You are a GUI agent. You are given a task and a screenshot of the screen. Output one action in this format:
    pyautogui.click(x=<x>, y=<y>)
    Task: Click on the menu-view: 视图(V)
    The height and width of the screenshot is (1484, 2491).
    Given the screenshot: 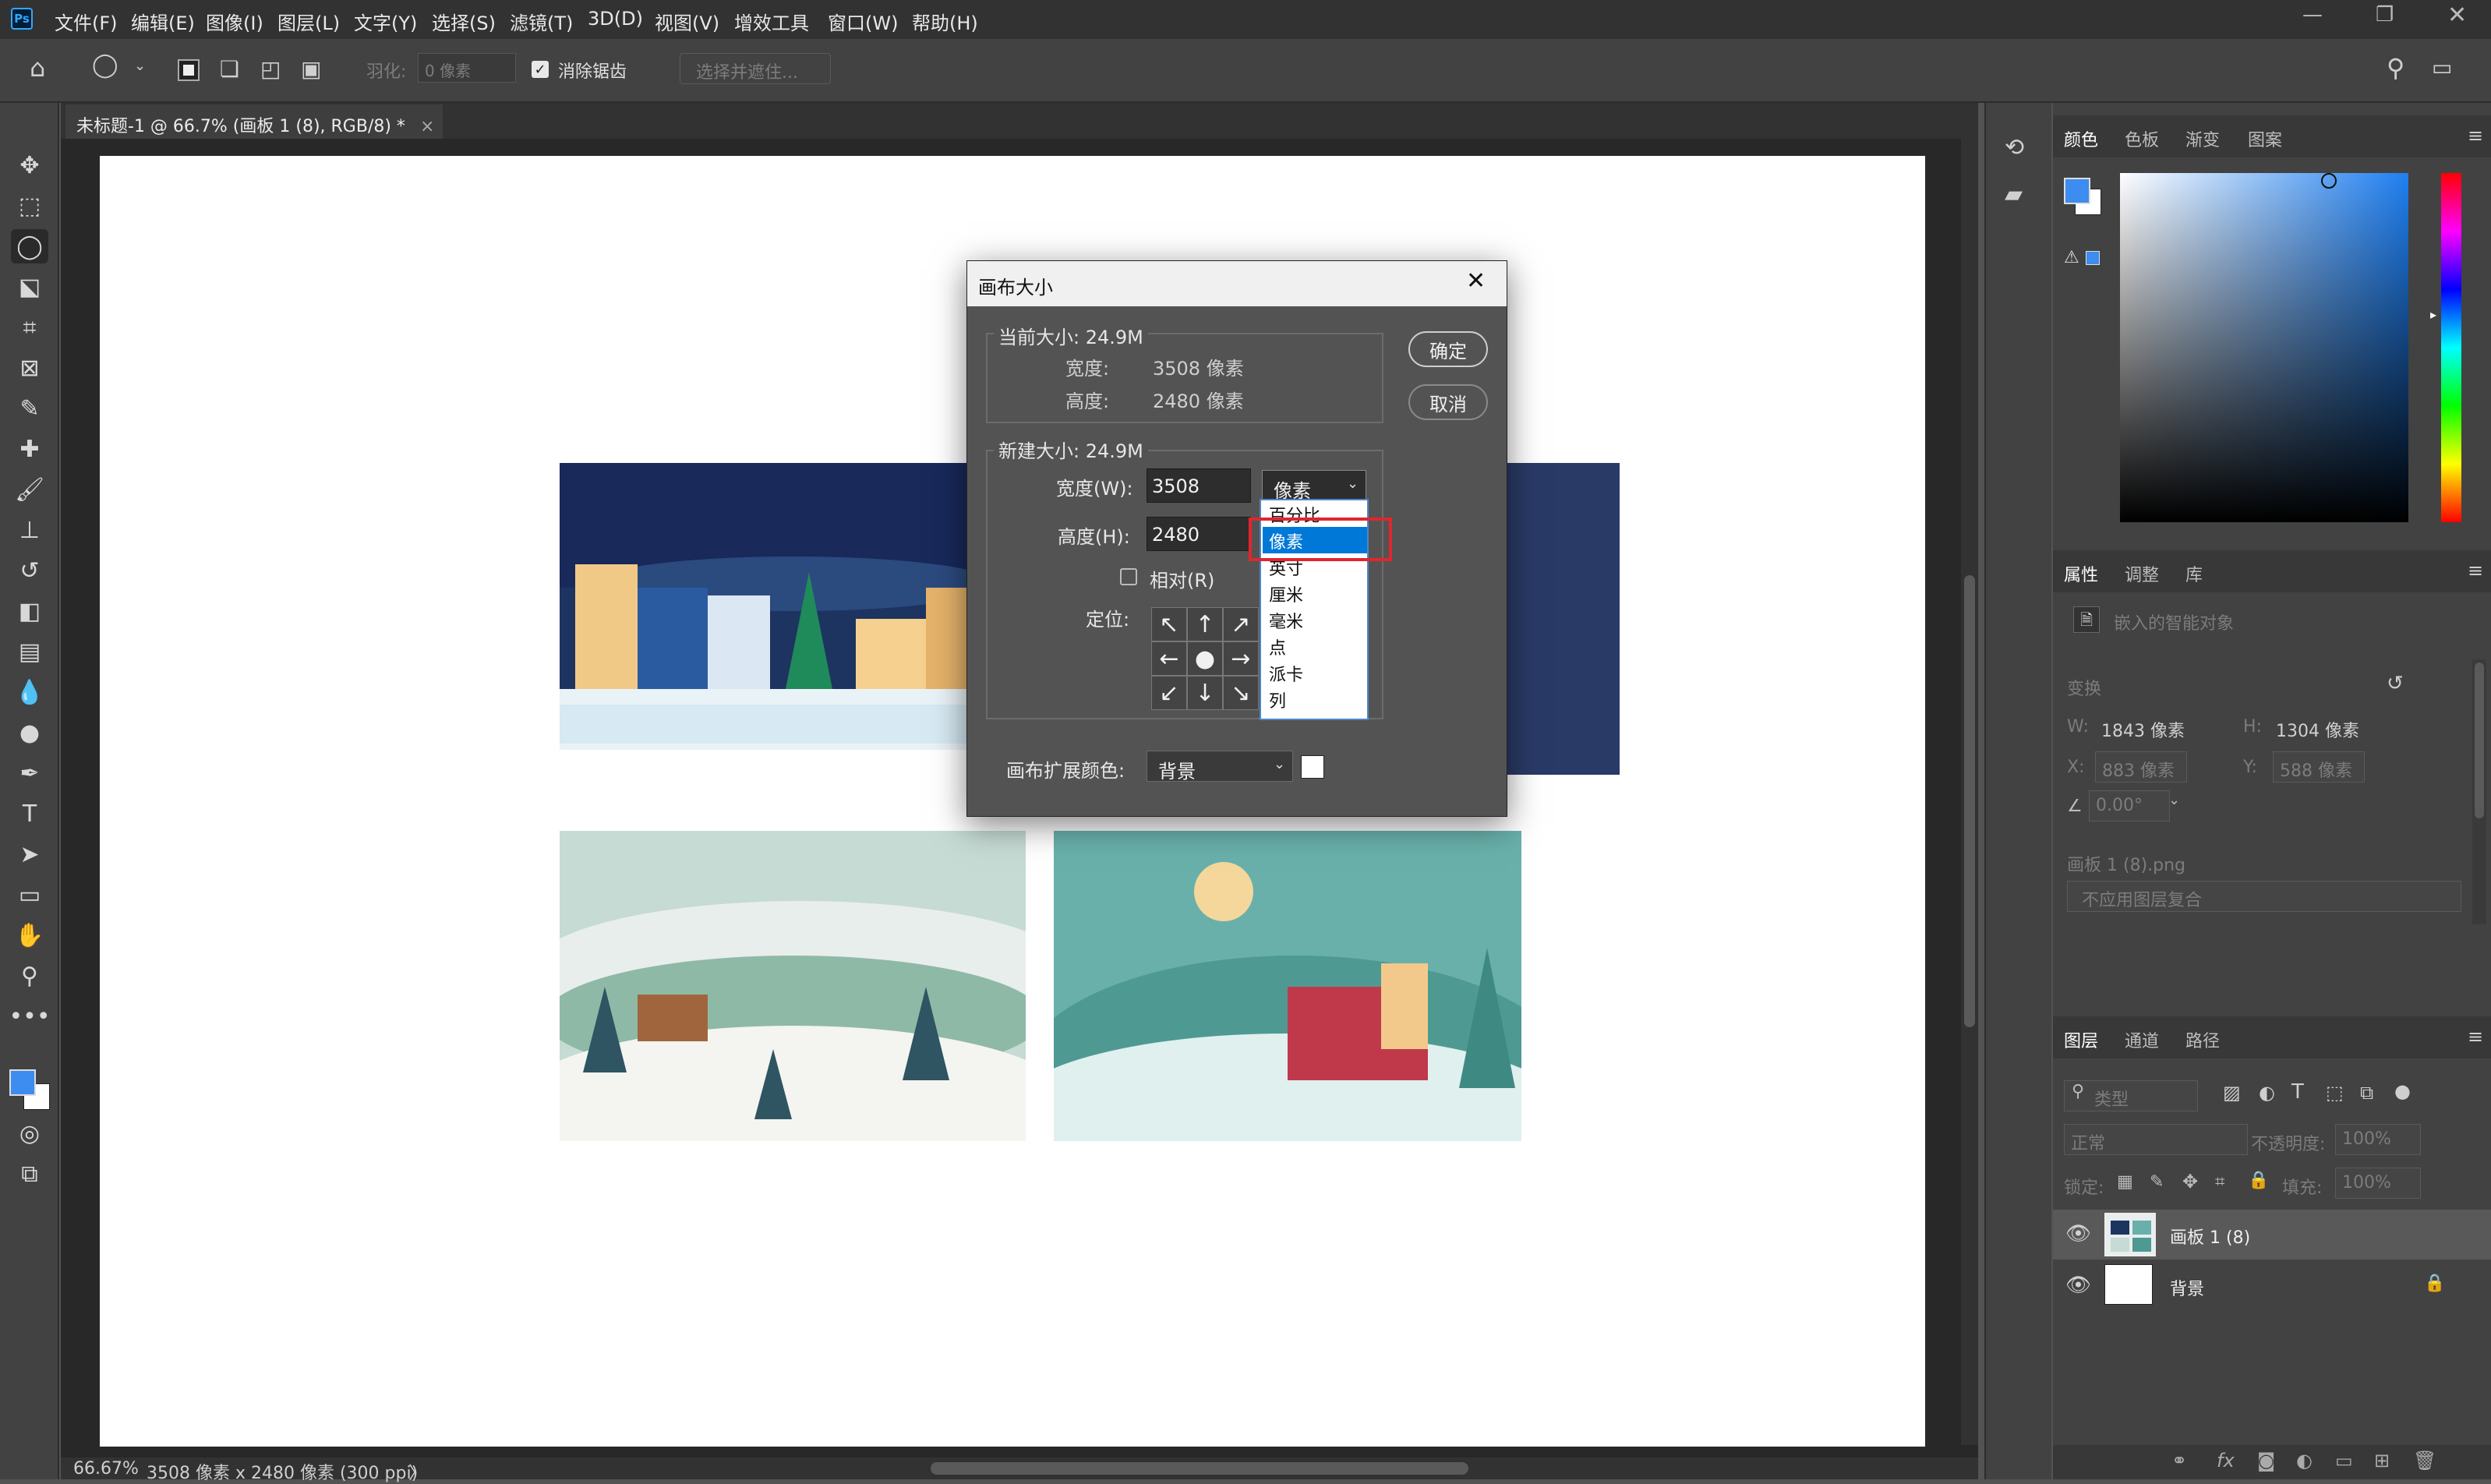 What is the action you would take?
    pyautogui.click(x=687, y=21)
    